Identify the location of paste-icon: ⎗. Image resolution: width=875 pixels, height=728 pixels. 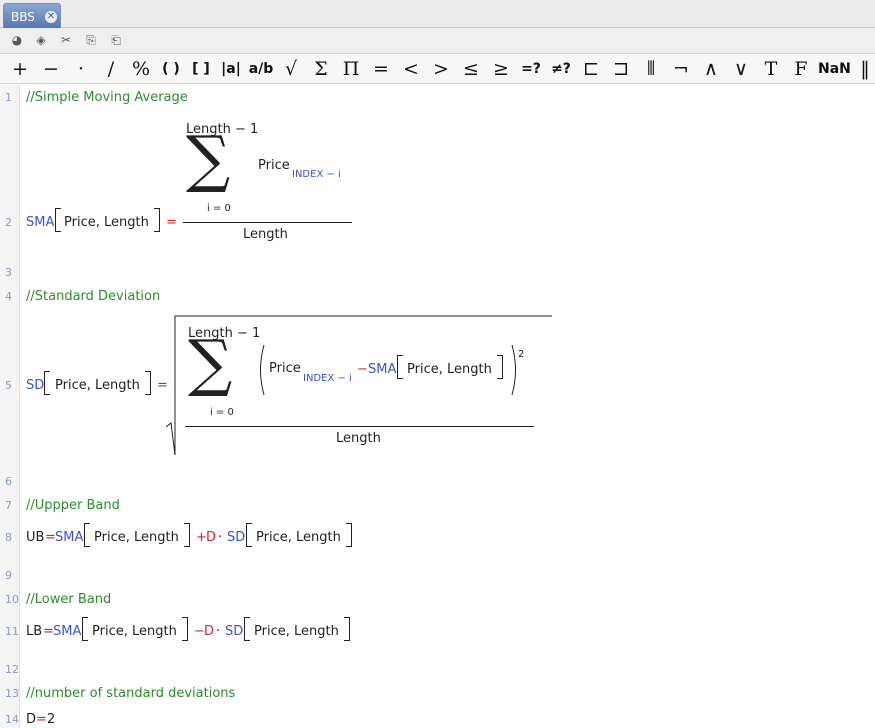
(116, 40).